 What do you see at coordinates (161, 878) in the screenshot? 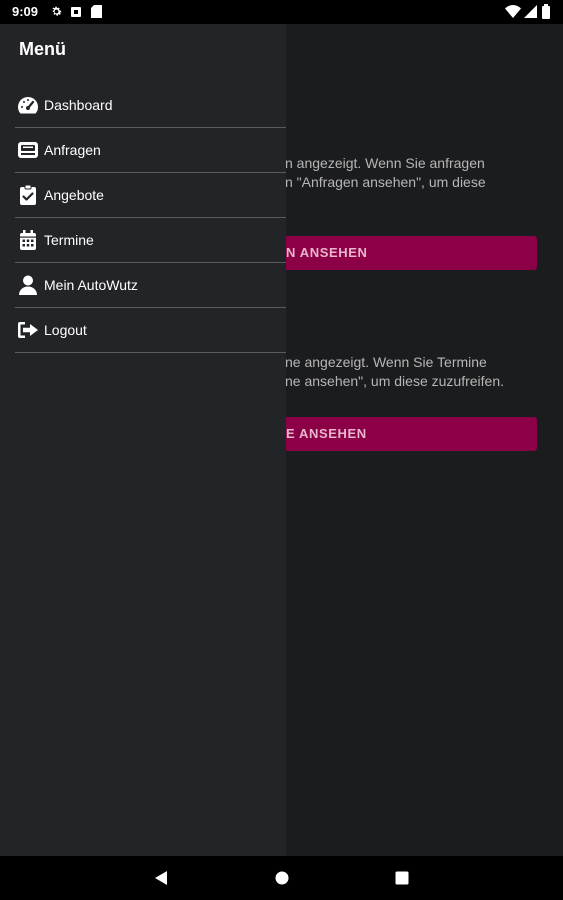
I see `back-icon` at bounding box center [161, 878].